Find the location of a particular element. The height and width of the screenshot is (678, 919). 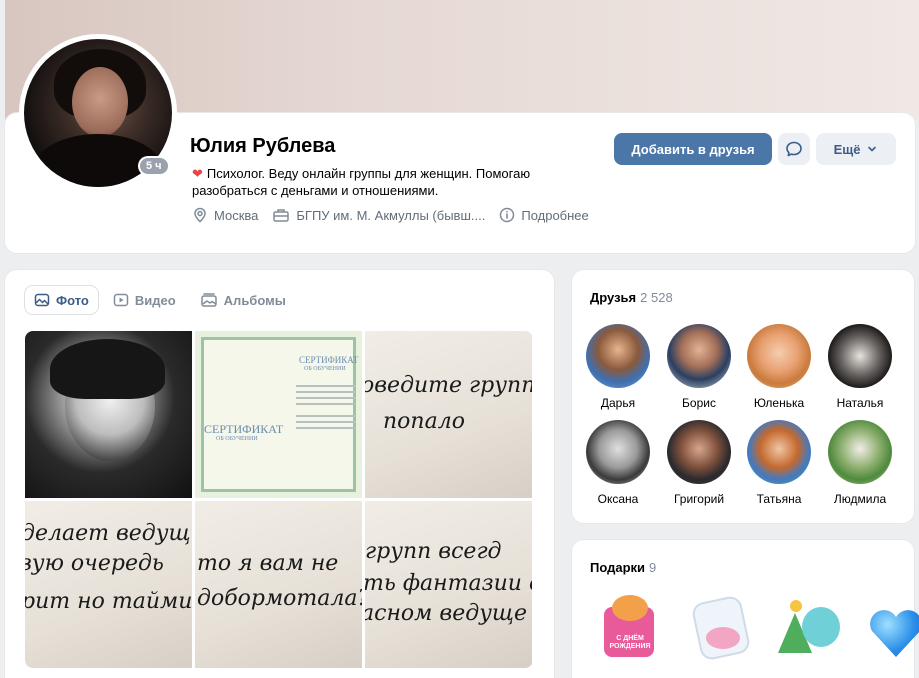

cert-subtitle-right: ОБ ОБУЧЕНИИ is located at coordinates (325, 369).